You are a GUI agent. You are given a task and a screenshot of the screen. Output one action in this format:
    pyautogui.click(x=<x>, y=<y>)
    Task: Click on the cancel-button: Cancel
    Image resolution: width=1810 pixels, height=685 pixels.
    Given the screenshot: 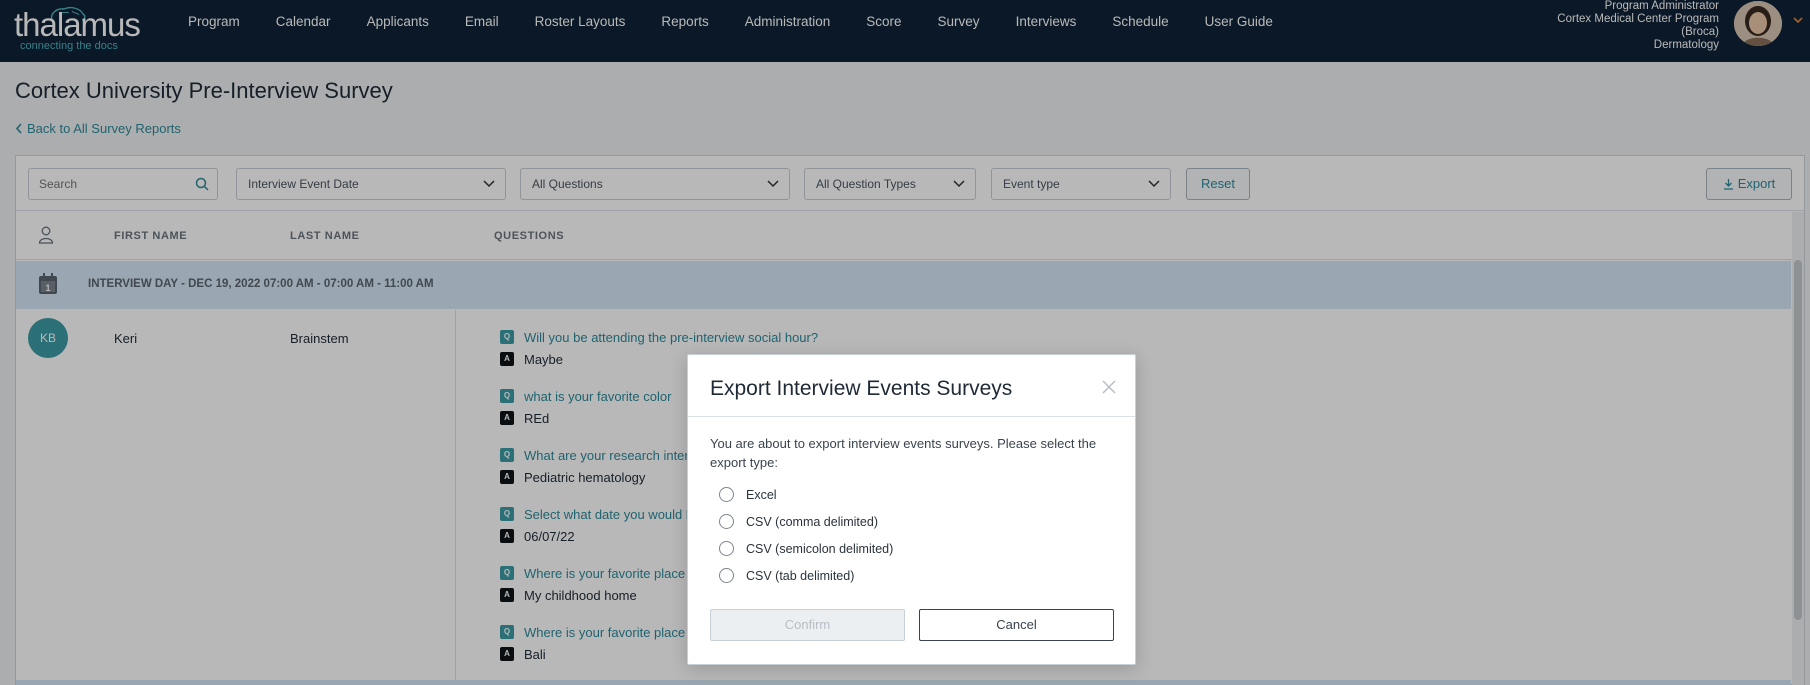 What is the action you would take?
    pyautogui.click(x=1016, y=625)
    